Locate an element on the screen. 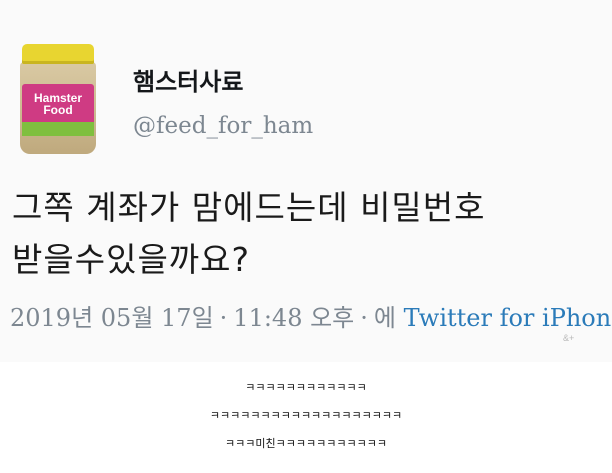 The image size is (612, 473). via-label: 에 is located at coordinates (384, 318).